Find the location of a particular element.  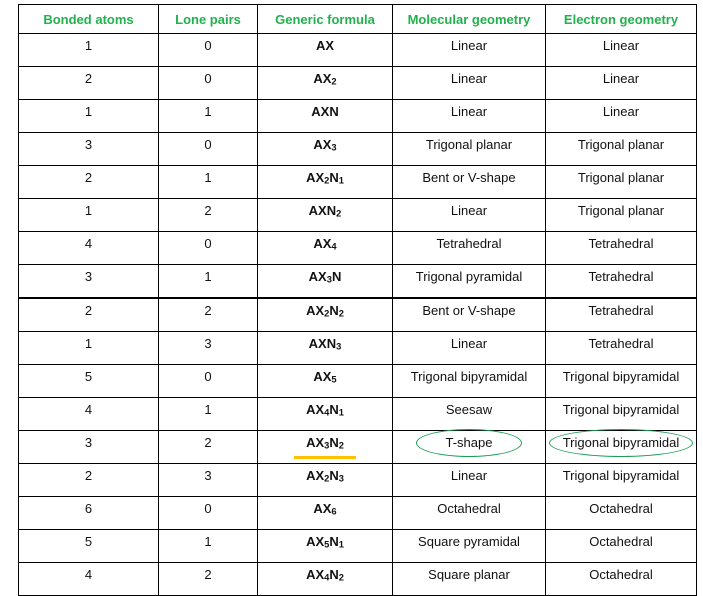

generic-formula-cell: AX3N is located at coordinates (325, 281).